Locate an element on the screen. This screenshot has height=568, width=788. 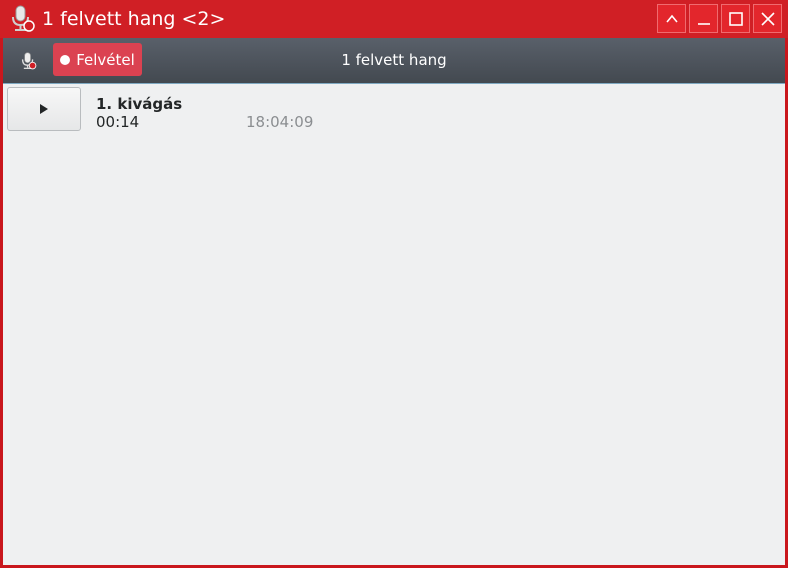
recording-duration: 00:14 is located at coordinates (118, 122).